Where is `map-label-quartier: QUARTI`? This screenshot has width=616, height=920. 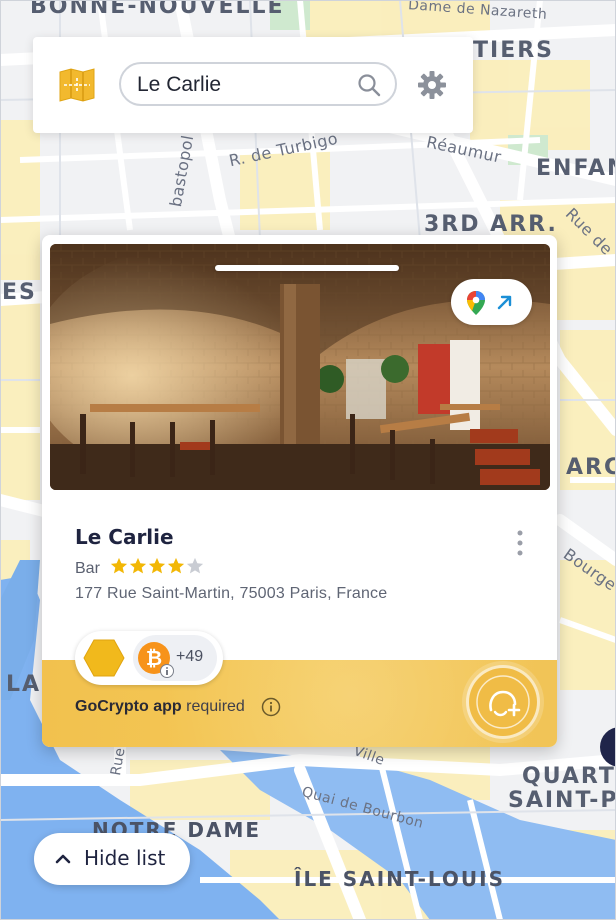
map-label-quartier: QUARTI is located at coordinates (569, 776).